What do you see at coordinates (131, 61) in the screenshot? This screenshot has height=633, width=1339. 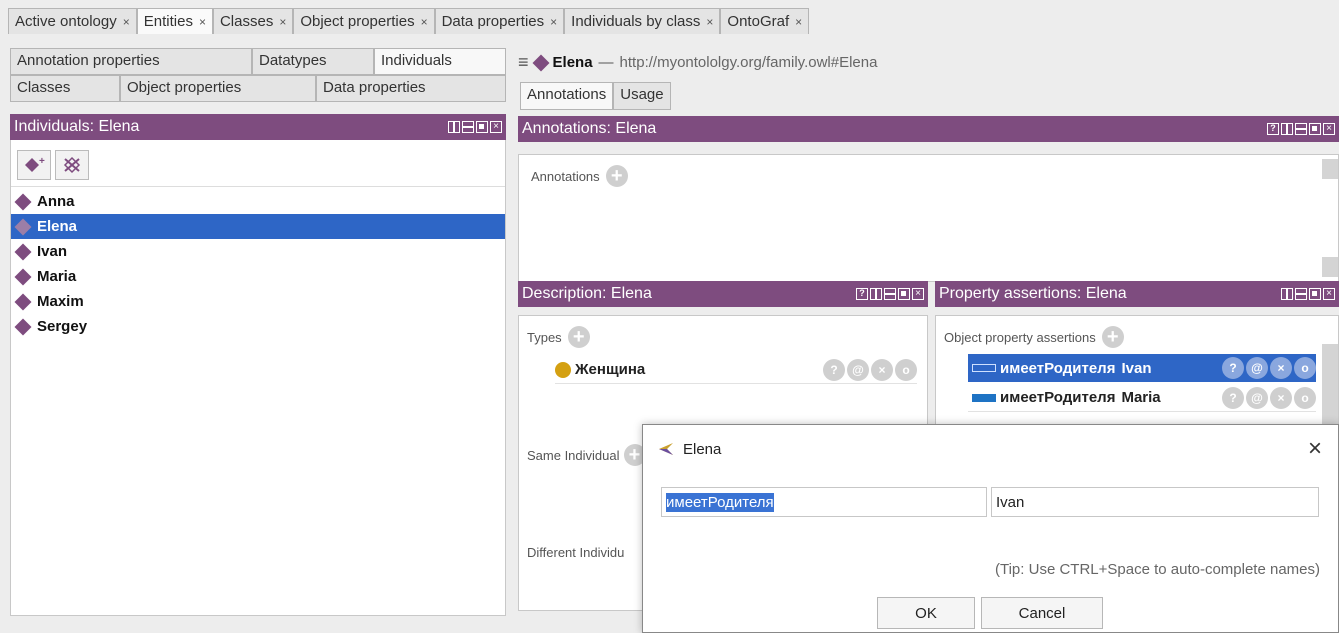 I see `tab-annotation-properties: Annotation properties` at bounding box center [131, 61].